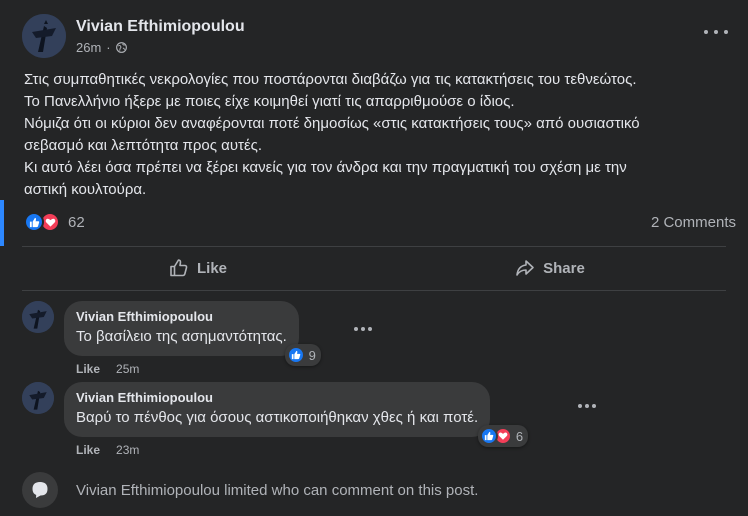  What do you see at coordinates (283, 450) in the screenshot?
I see `comment-footer: Like 23m` at bounding box center [283, 450].